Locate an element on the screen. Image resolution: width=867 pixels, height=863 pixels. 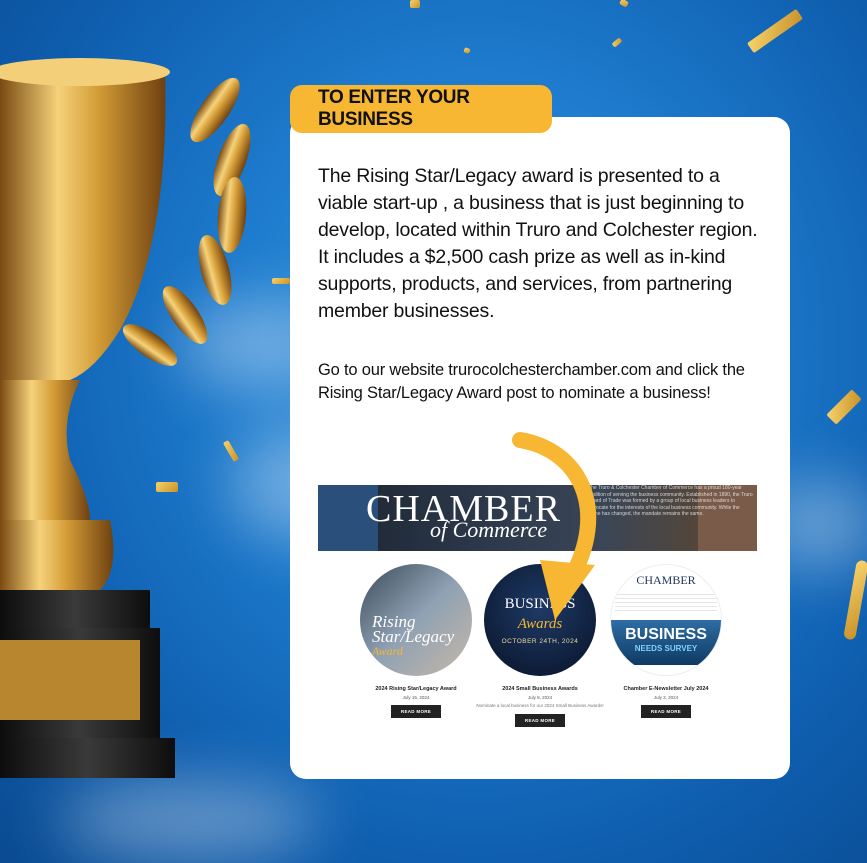
post-image-text: Star/Legacy is located at coordinates (413, 636).